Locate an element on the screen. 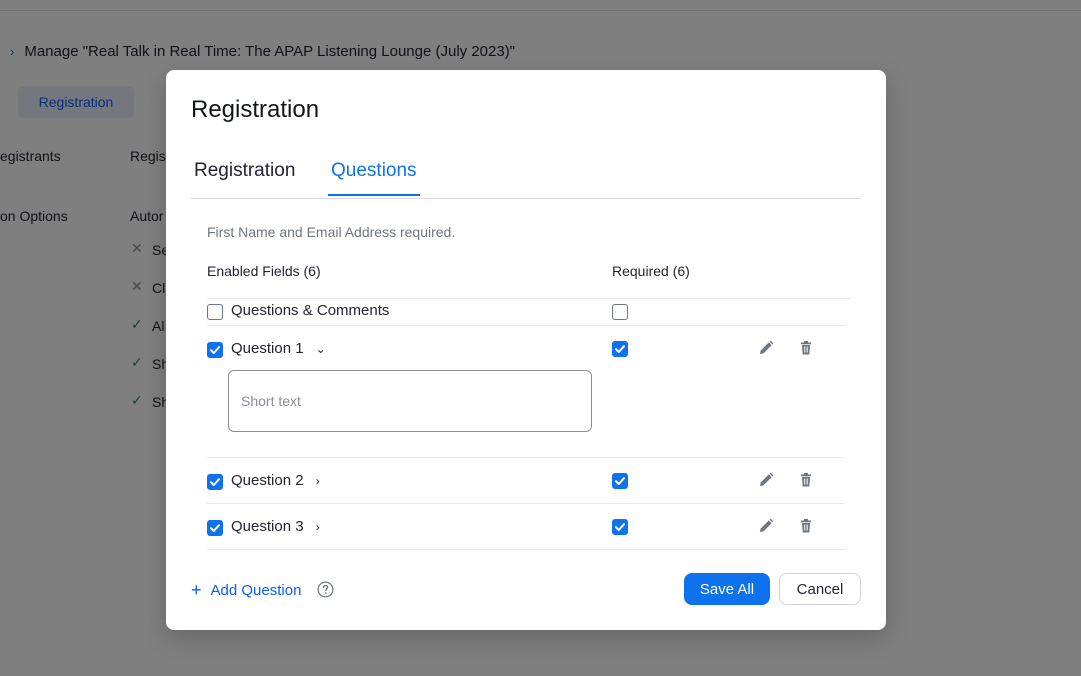  help-circle-icon is located at coordinates (325, 589).